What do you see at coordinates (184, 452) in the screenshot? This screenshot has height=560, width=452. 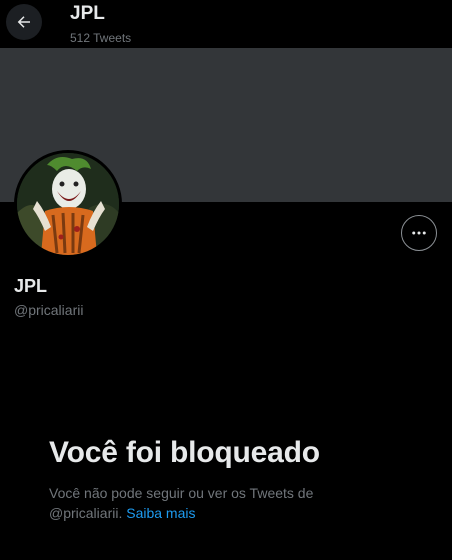 I see `blocked-title: Você foi bloqueado` at bounding box center [184, 452].